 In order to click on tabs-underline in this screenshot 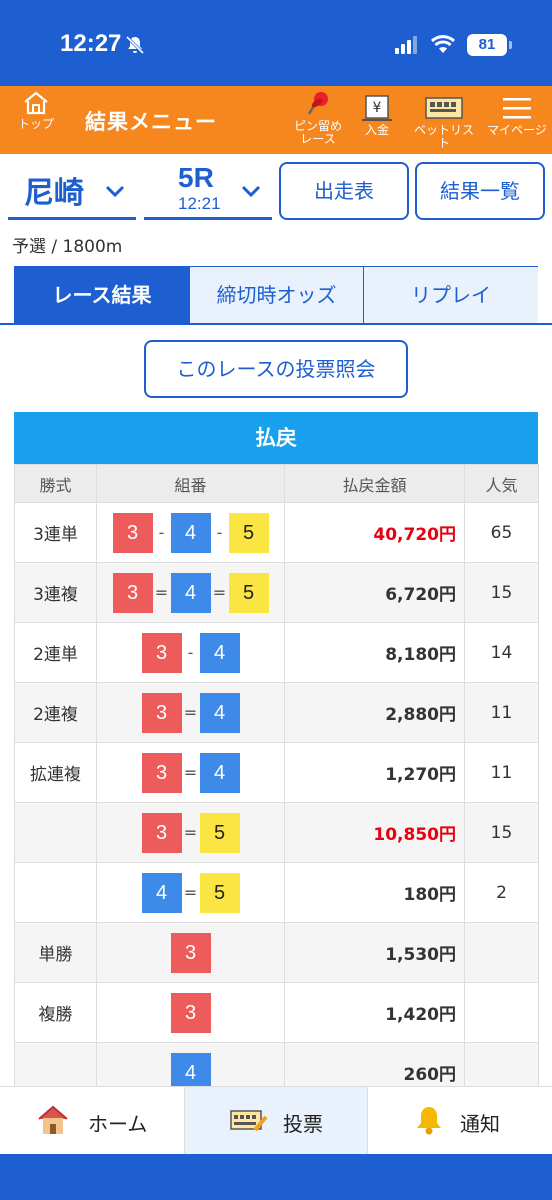, I will do `click(276, 324)`.